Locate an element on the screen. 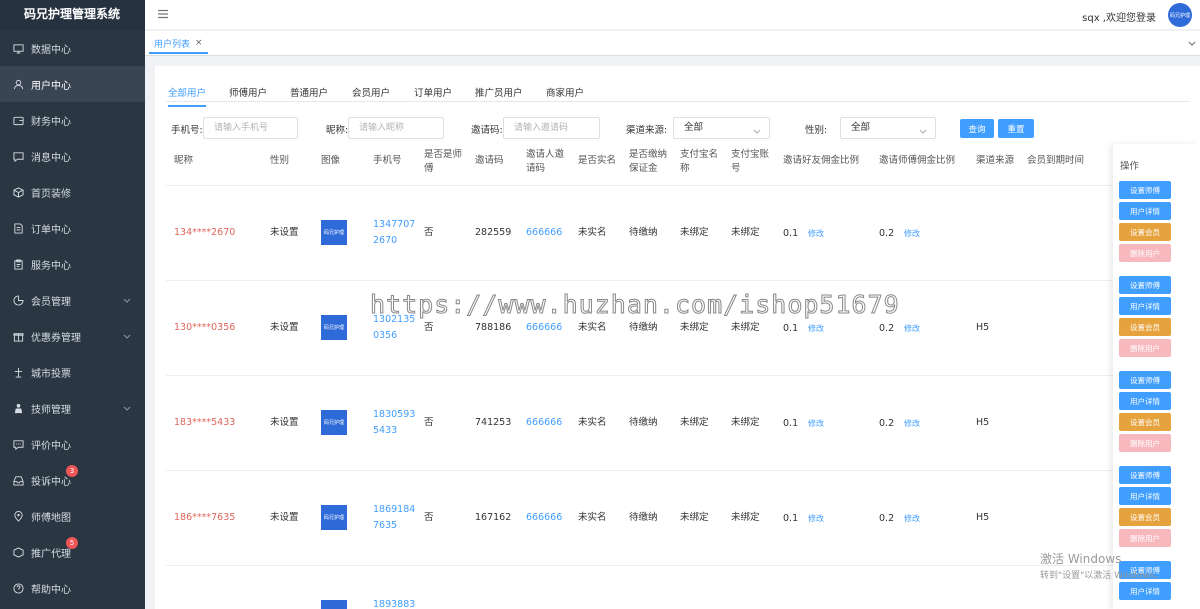 This screenshot has height=609, width=1200. tab-master-users: 师傅用户 is located at coordinates (248, 95).